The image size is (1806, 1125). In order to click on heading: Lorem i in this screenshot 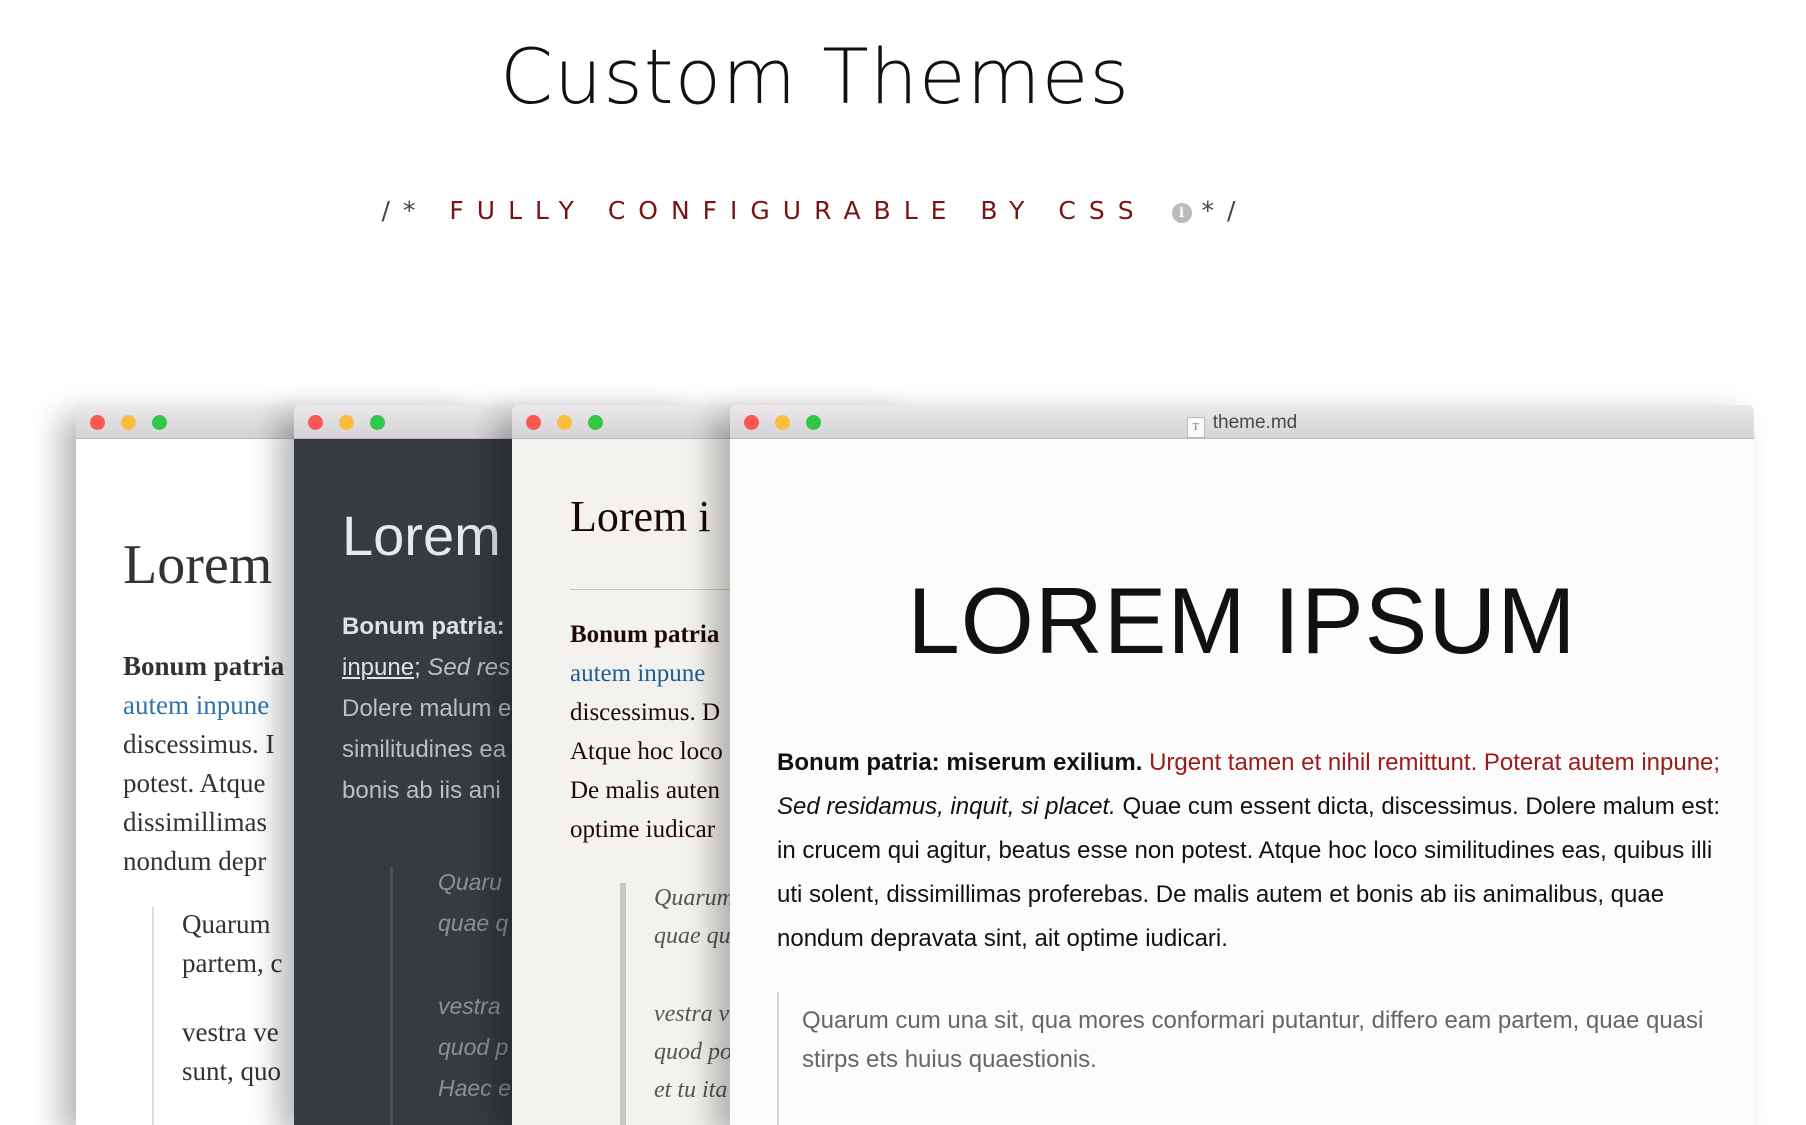, I will do `click(640, 516)`.